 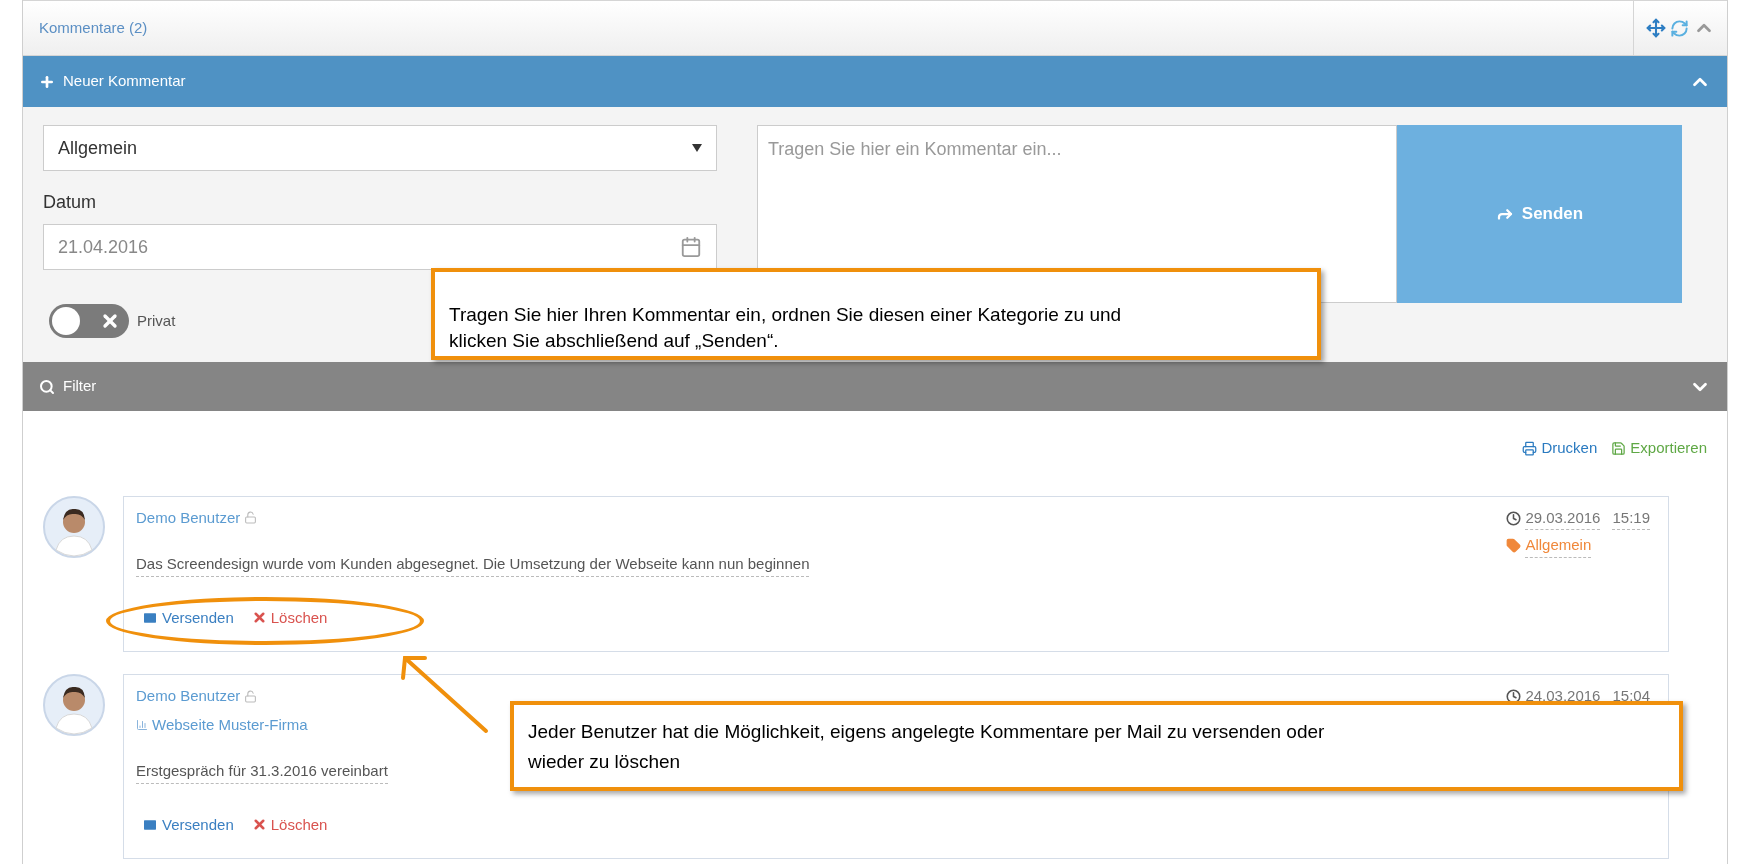 What do you see at coordinates (110, 321) in the screenshot?
I see `close-icon` at bounding box center [110, 321].